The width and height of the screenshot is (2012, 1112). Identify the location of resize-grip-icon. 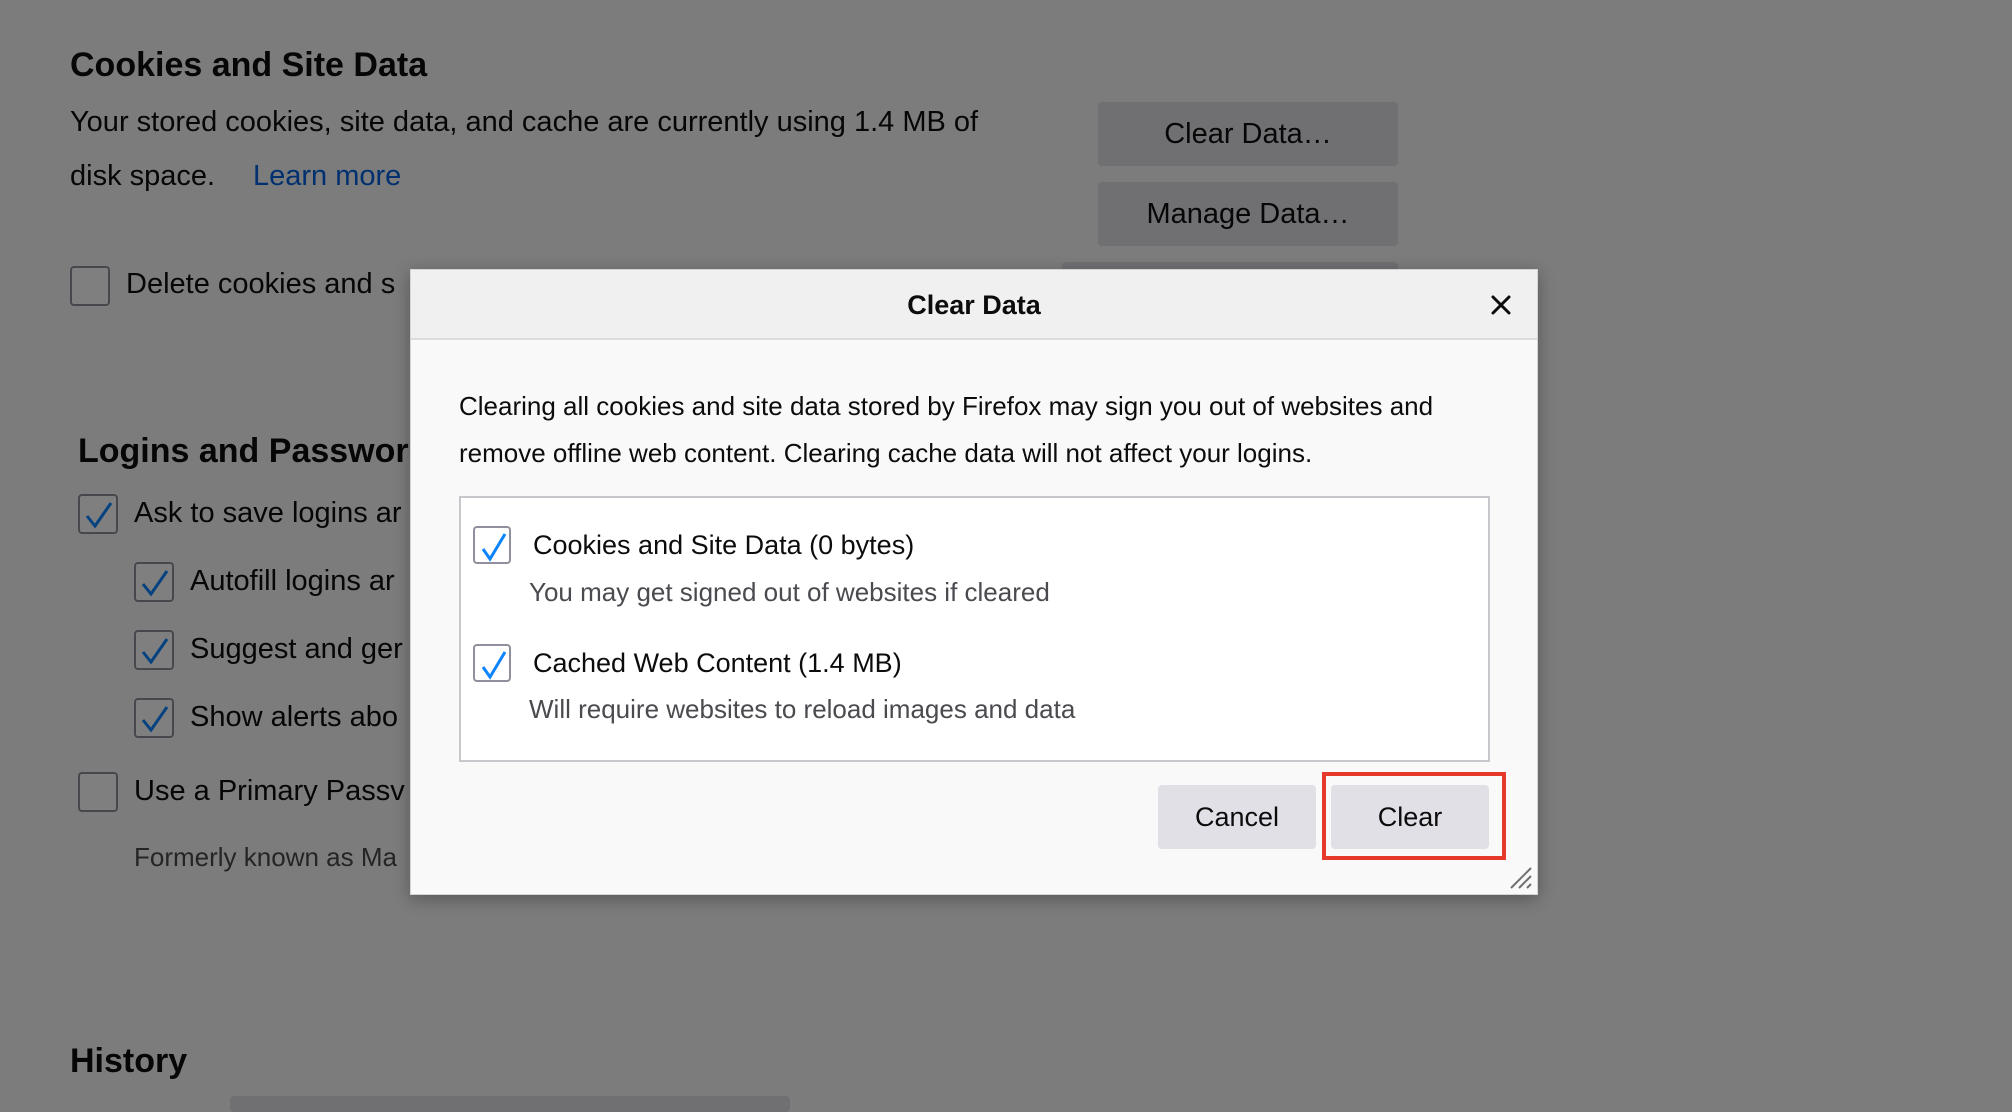
(1520, 877).